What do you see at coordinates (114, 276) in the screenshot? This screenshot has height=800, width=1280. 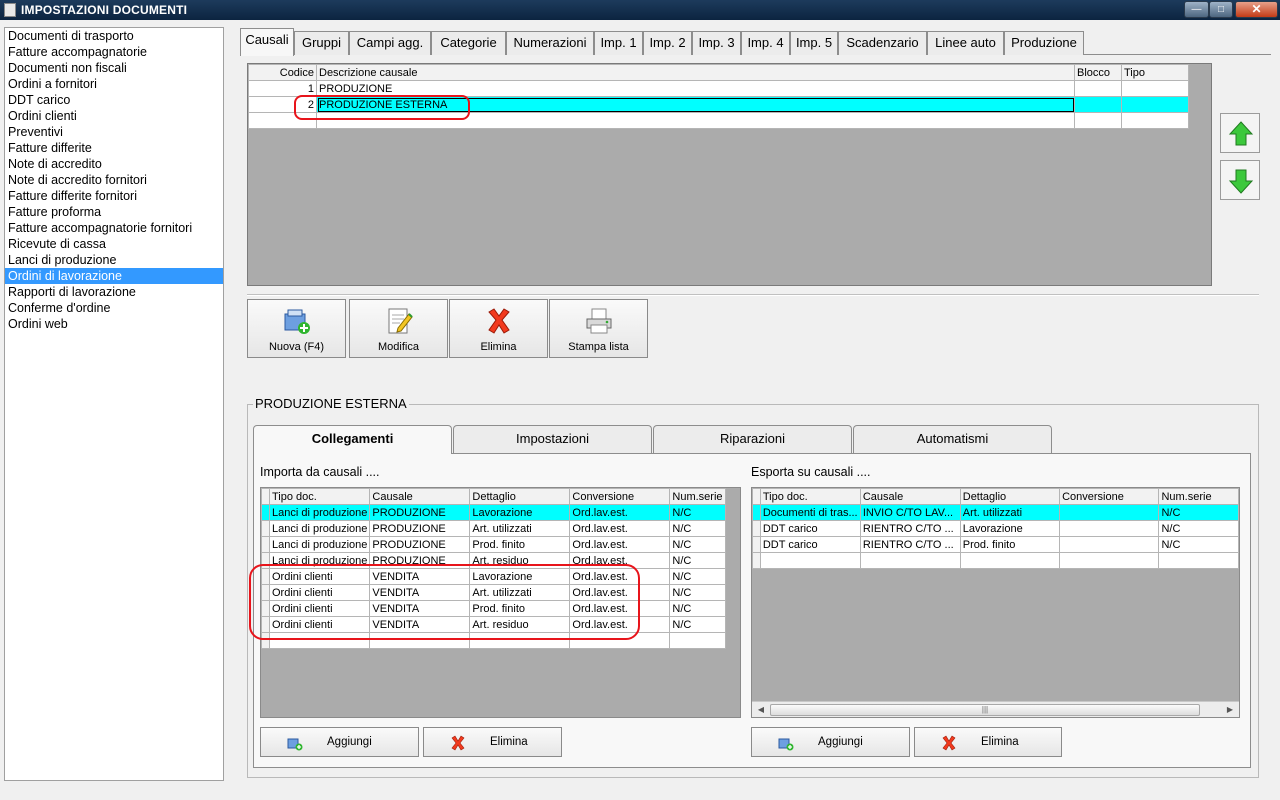 I see `list-item: Ordini di lavorazione` at bounding box center [114, 276].